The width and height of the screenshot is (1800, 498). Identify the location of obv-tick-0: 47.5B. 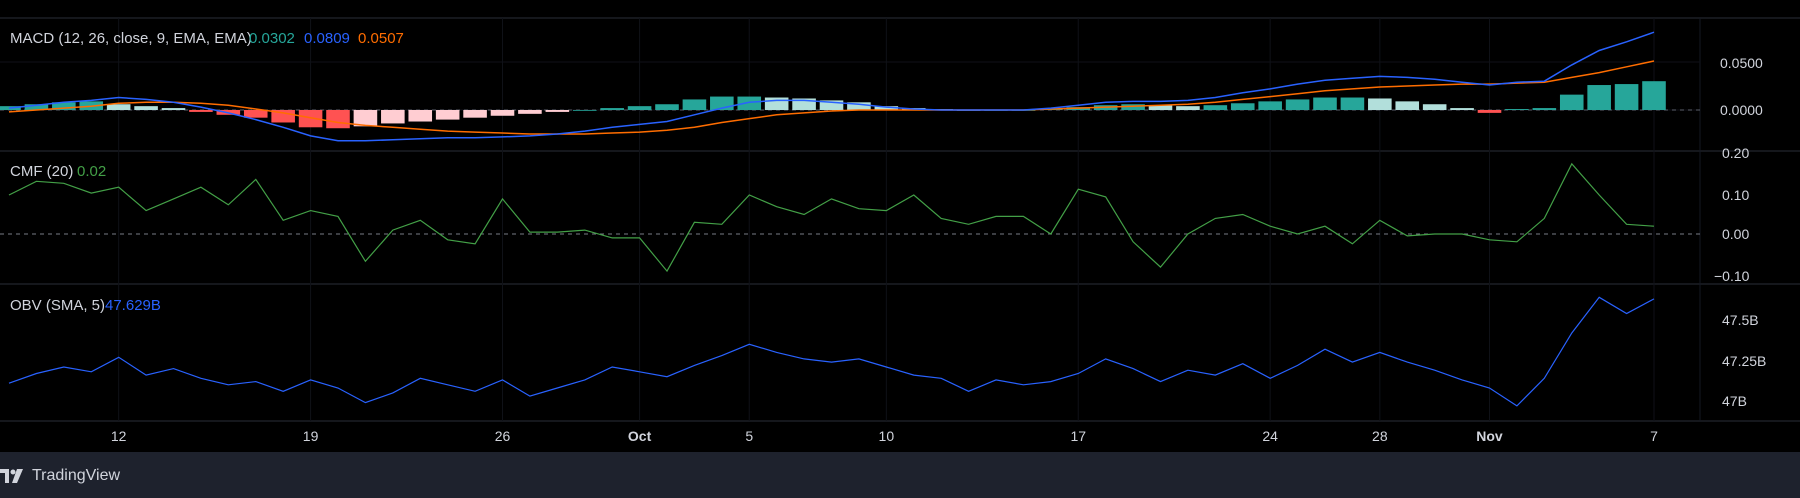
(1740, 320).